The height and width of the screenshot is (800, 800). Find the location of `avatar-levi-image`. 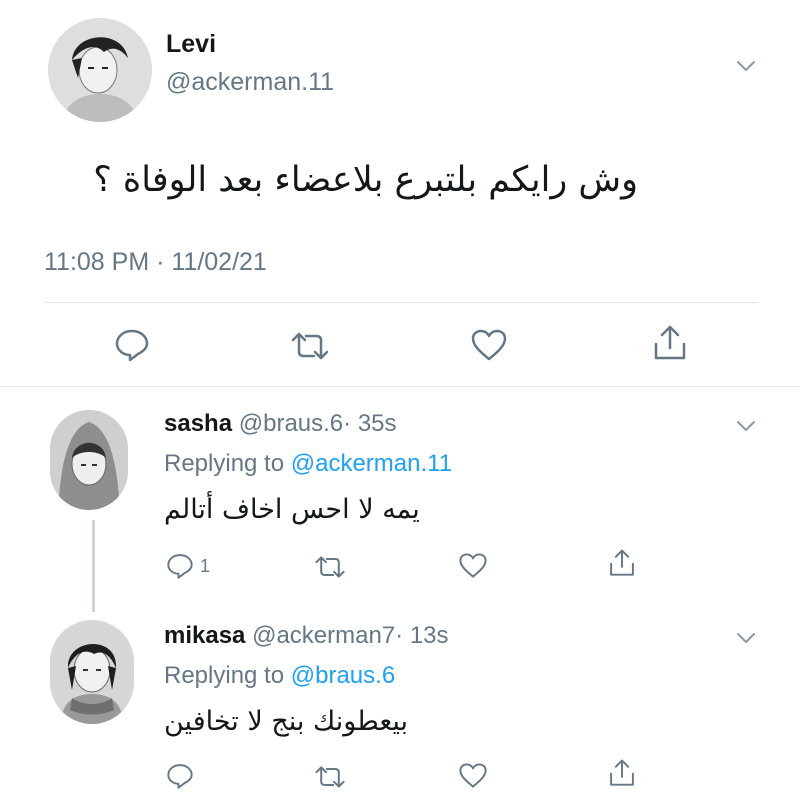

avatar-levi-image is located at coordinates (100, 70).